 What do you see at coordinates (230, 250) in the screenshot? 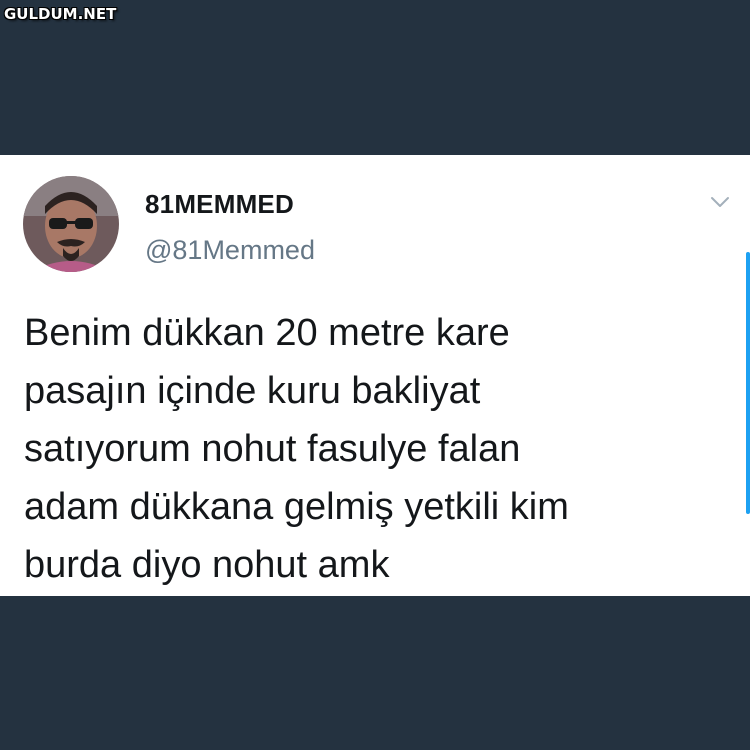
I see `user-handle: @81Memmed` at bounding box center [230, 250].